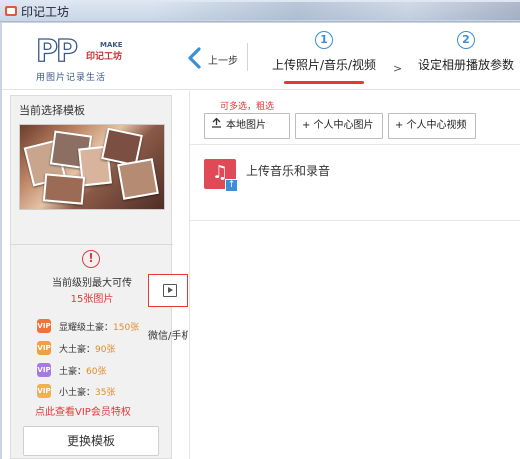 This screenshot has height=459, width=520. I want to click on upload-music-row: ♫ ↑ 上传音乐和录音, so click(355, 183).